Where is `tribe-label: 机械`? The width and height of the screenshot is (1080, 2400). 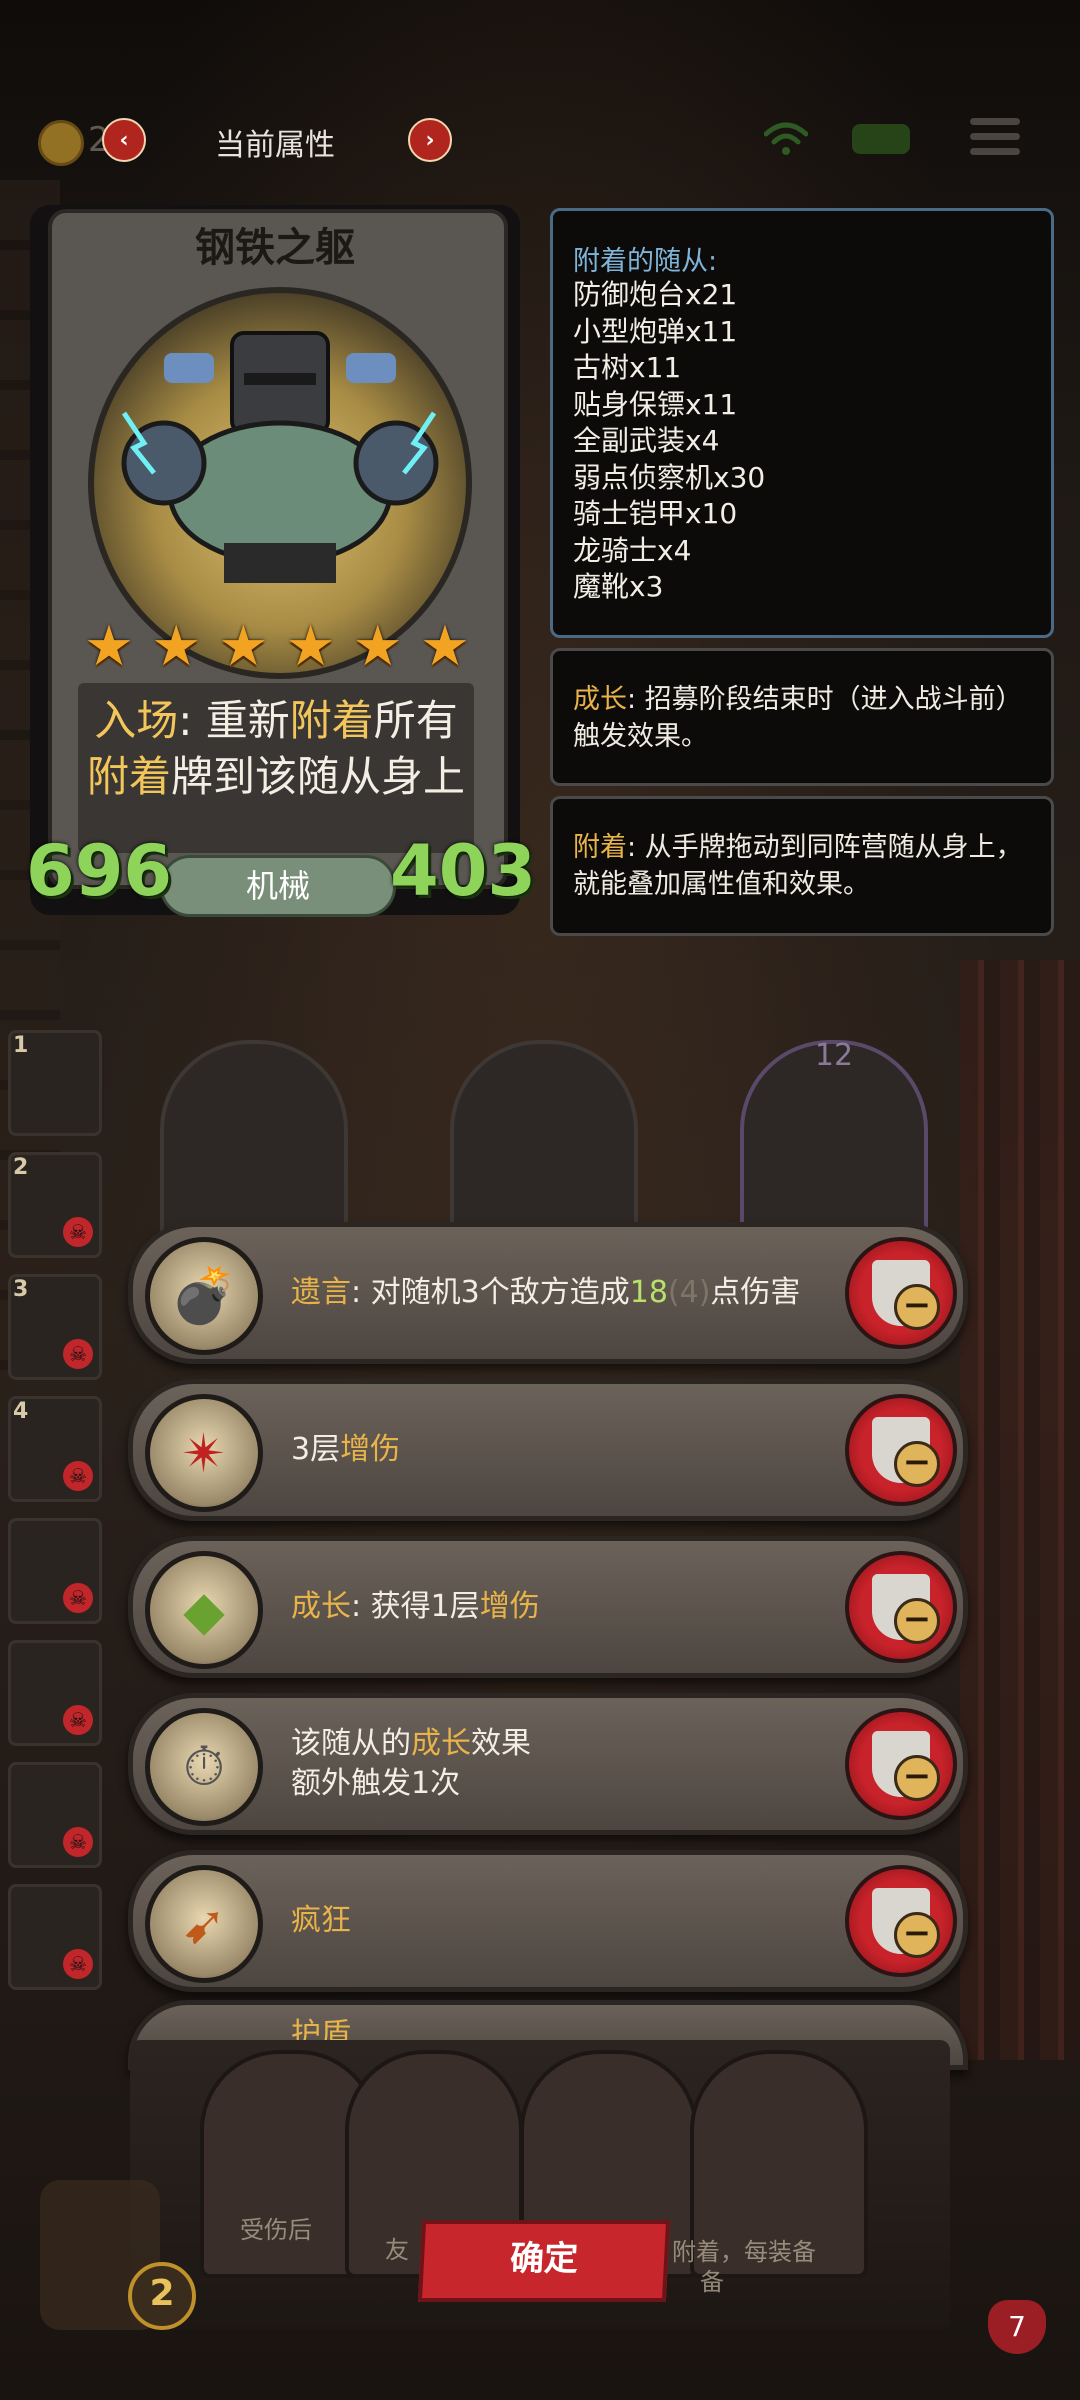
tribe-label: 机械 is located at coordinates (278, 886).